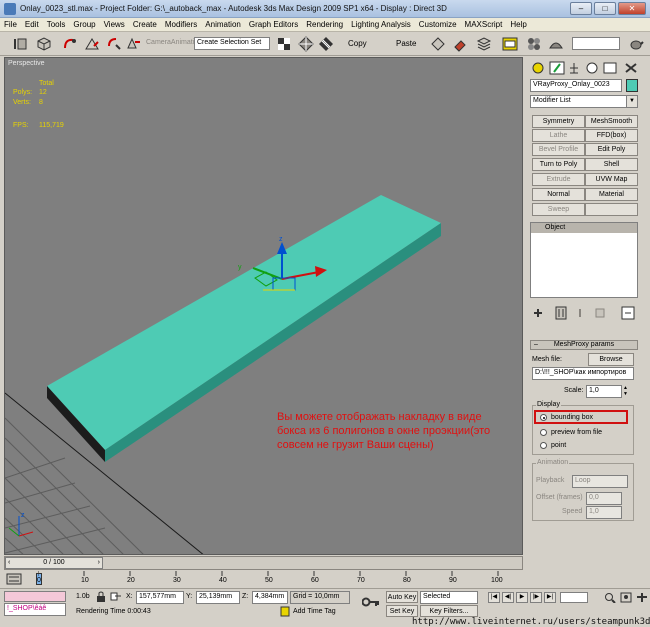 This screenshot has width=650, height=627. What do you see at coordinates (26, 63) in the screenshot?
I see `viewport-label: Perspective` at bounding box center [26, 63].